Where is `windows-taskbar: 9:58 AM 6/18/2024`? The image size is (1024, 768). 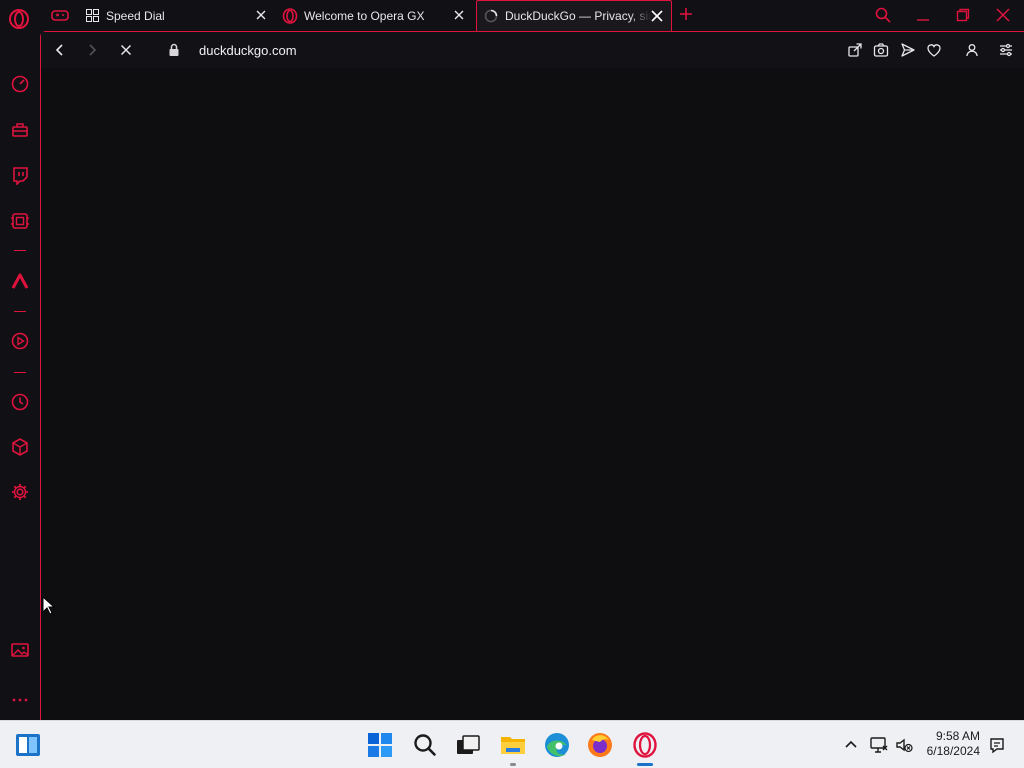
windows-taskbar: 9:58 AM 6/18/2024 is located at coordinates (512, 744).